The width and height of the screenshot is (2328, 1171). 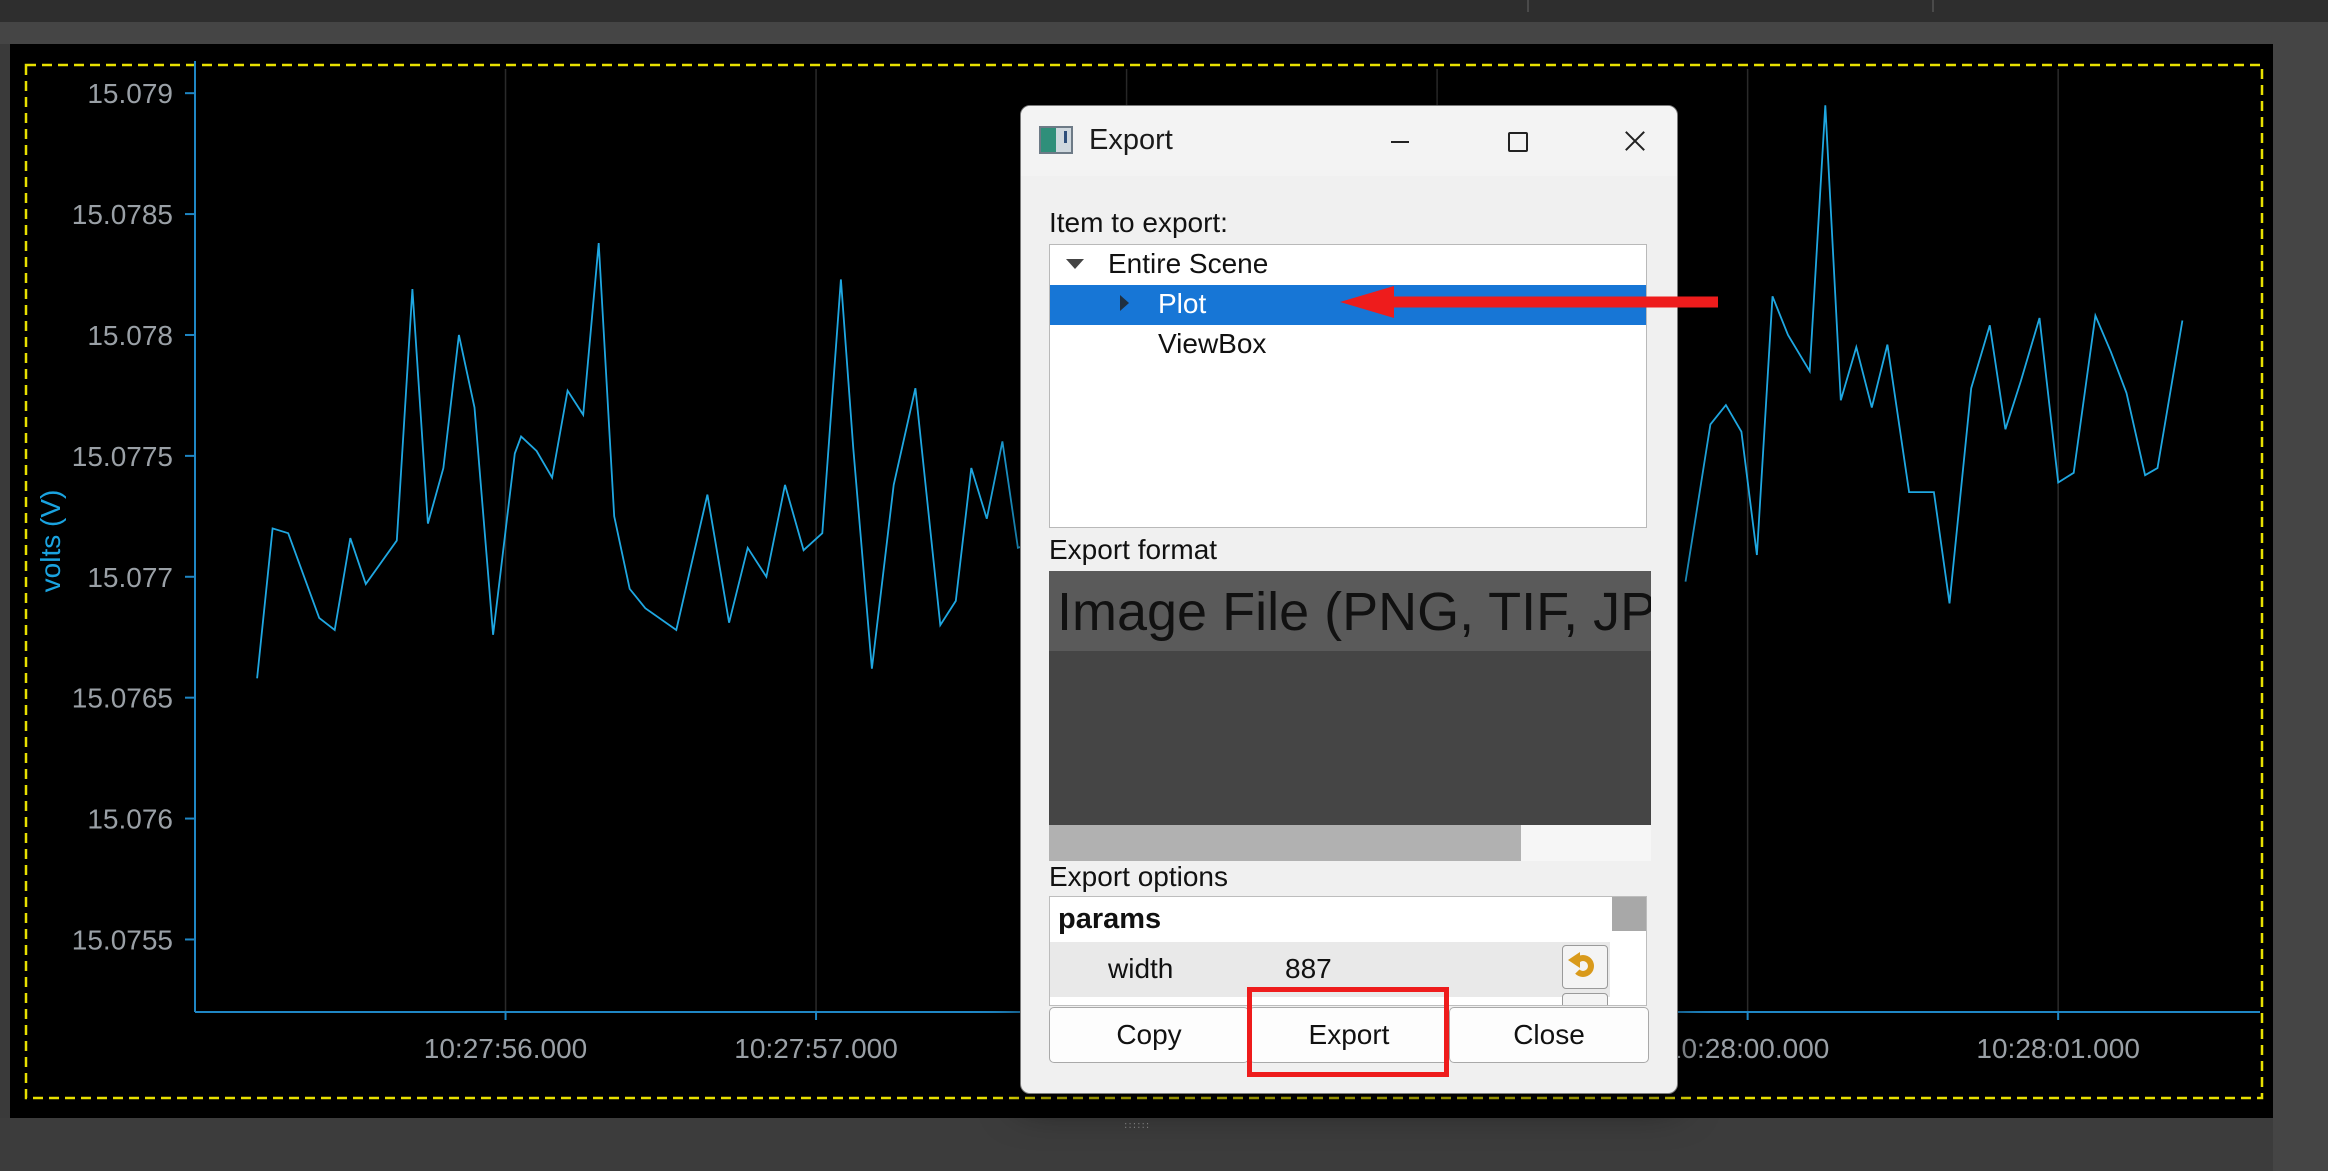 I want to click on x-tick-label: 10:28:00.000, so click(x=1748, y=1048).